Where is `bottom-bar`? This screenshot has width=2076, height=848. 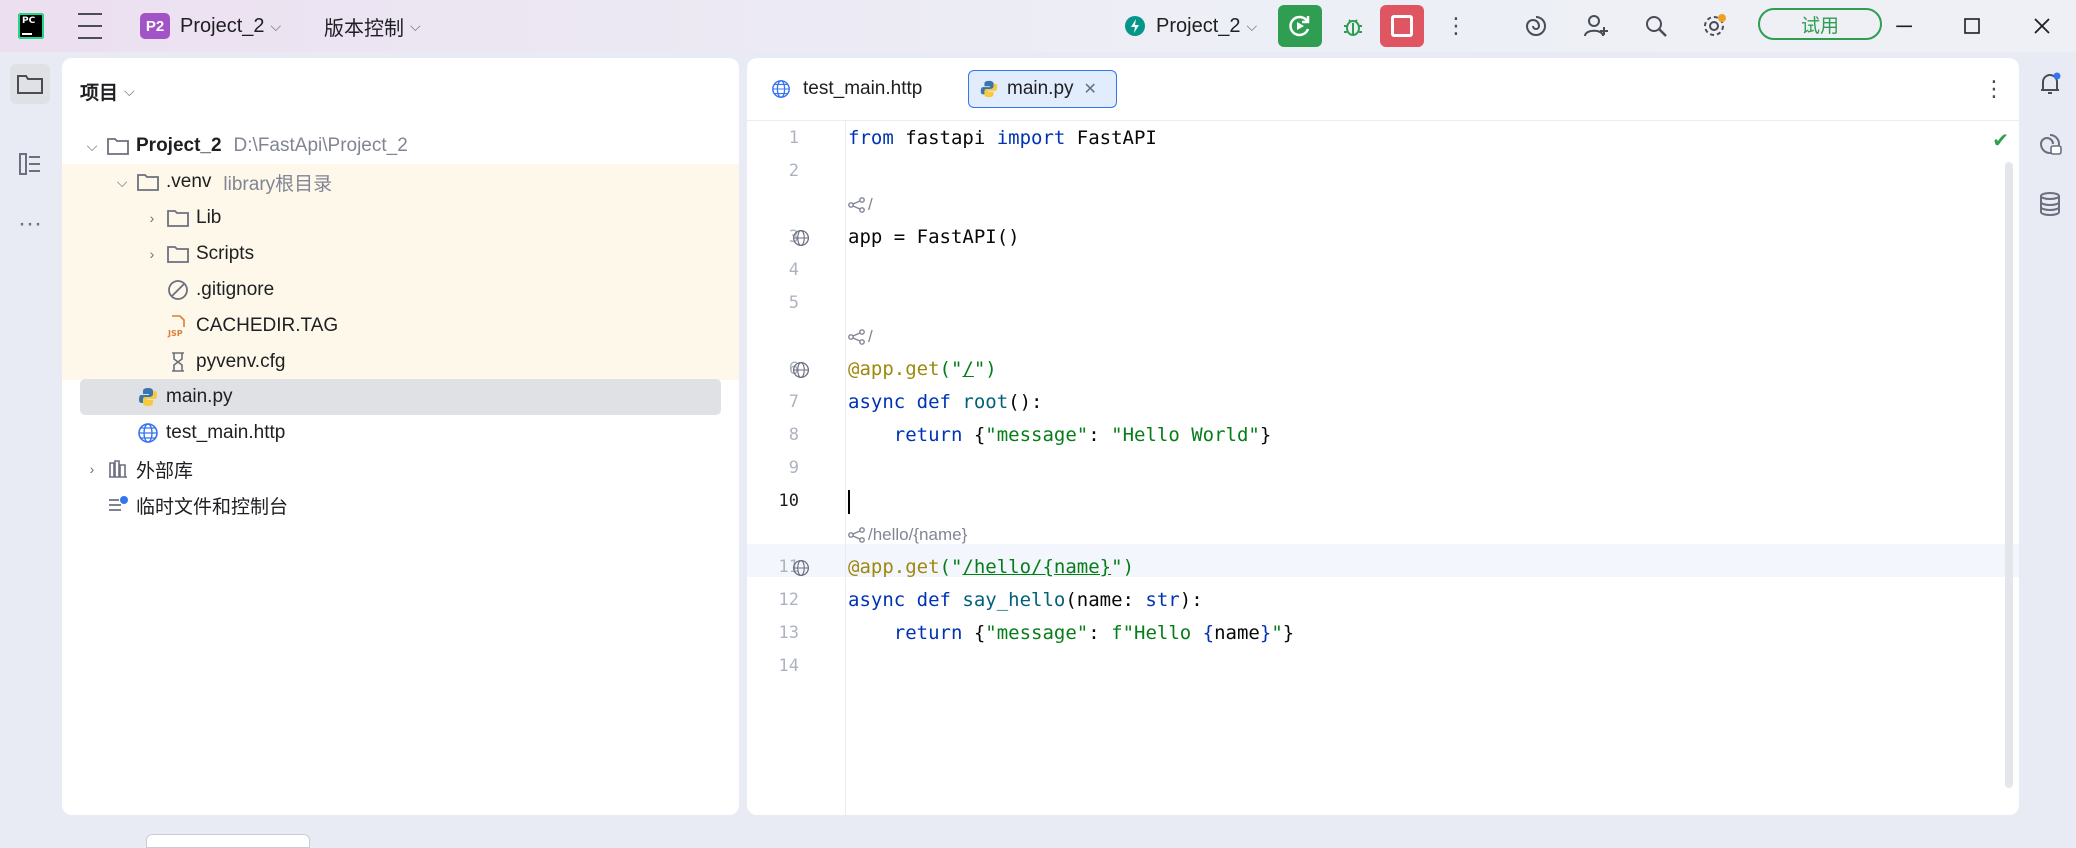 bottom-bar is located at coordinates (1038, 832).